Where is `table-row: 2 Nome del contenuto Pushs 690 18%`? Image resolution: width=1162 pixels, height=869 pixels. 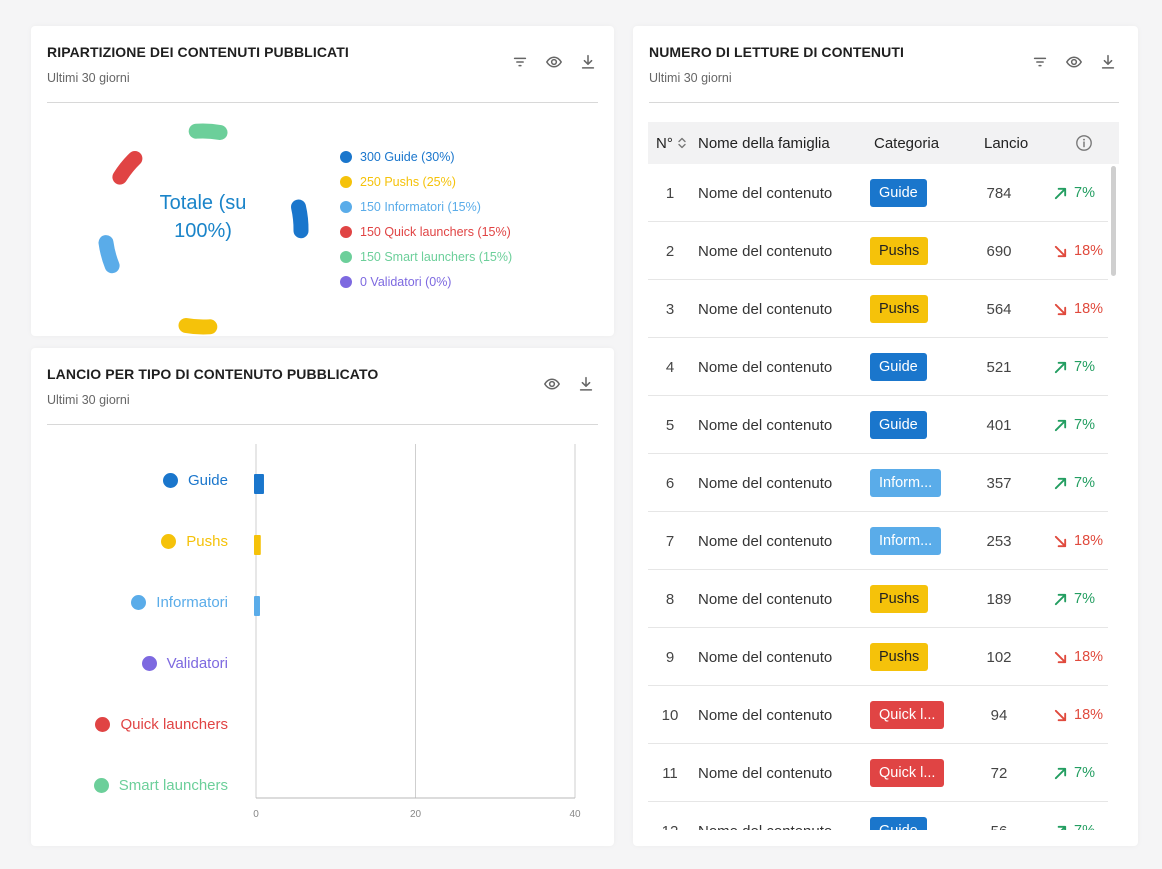 table-row: 2 Nome del contenuto Pushs 690 18% is located at coordinates (878, 251).